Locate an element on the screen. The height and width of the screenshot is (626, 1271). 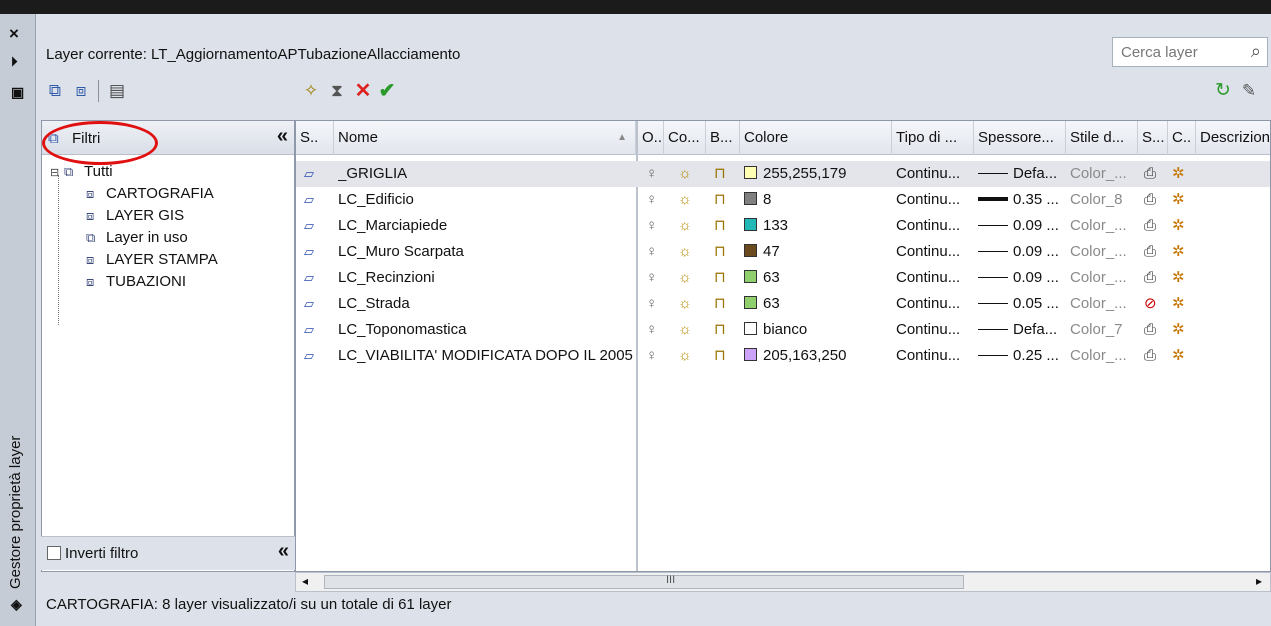
no-plot-icon: ⊘ is located at coordinates (1150, 304).